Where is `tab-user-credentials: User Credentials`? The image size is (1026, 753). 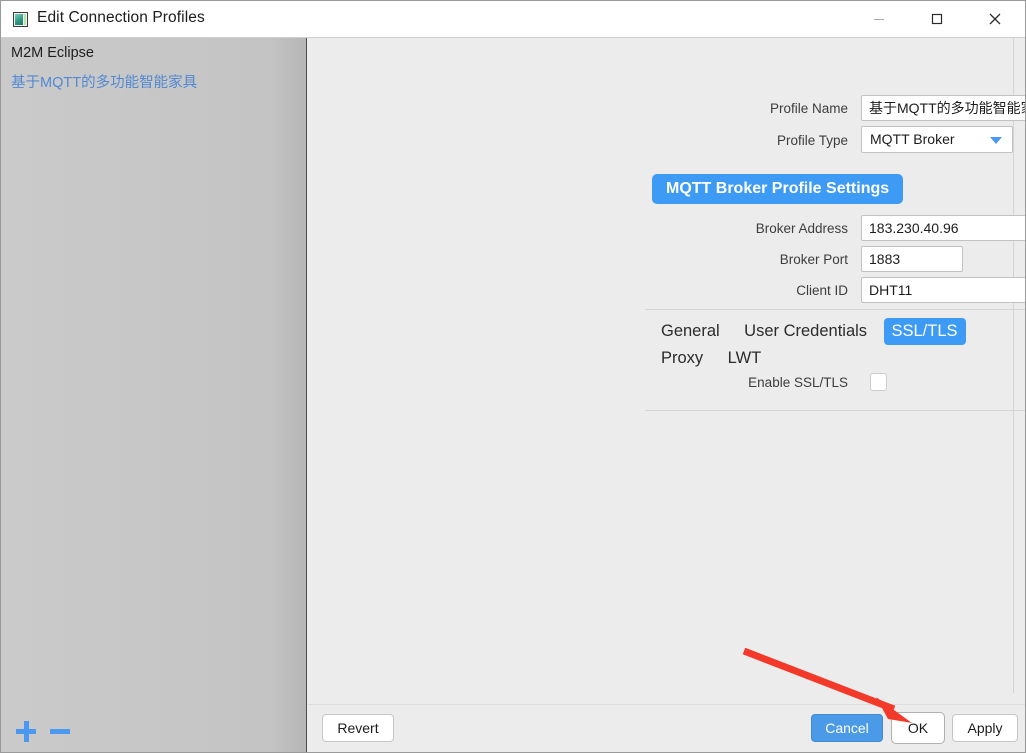 tab-user-credentials: User Credentials is located at coordinates (805, 331).